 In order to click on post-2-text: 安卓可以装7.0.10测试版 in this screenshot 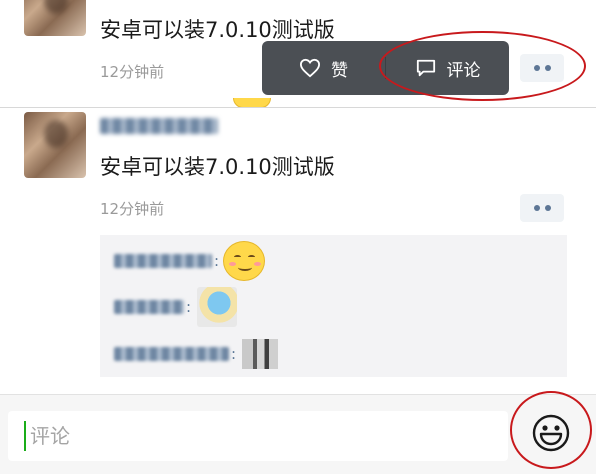, I will do `click(217, 167)`.